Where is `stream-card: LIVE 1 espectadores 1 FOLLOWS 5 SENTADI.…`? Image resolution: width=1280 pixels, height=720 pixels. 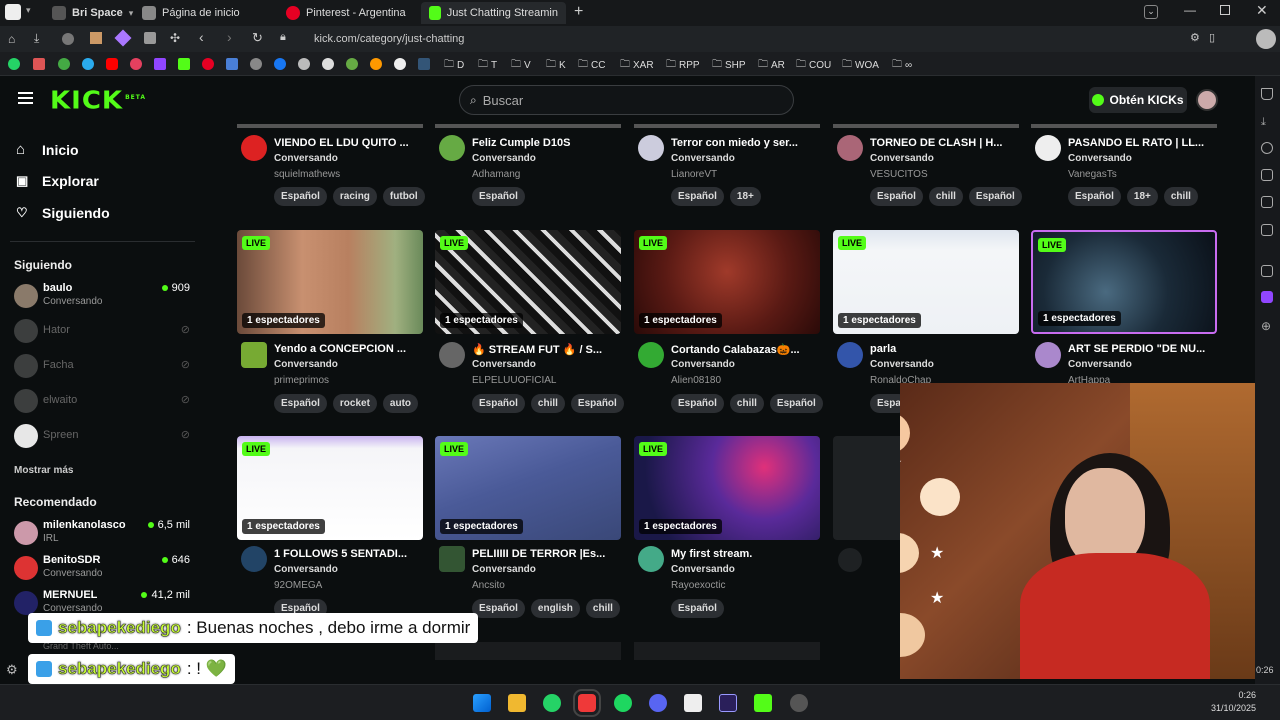 stream-card: LIVE 1 espectadores 1 FOLLOWS 5 SENTADI.… is located at coordinates (330, 528).